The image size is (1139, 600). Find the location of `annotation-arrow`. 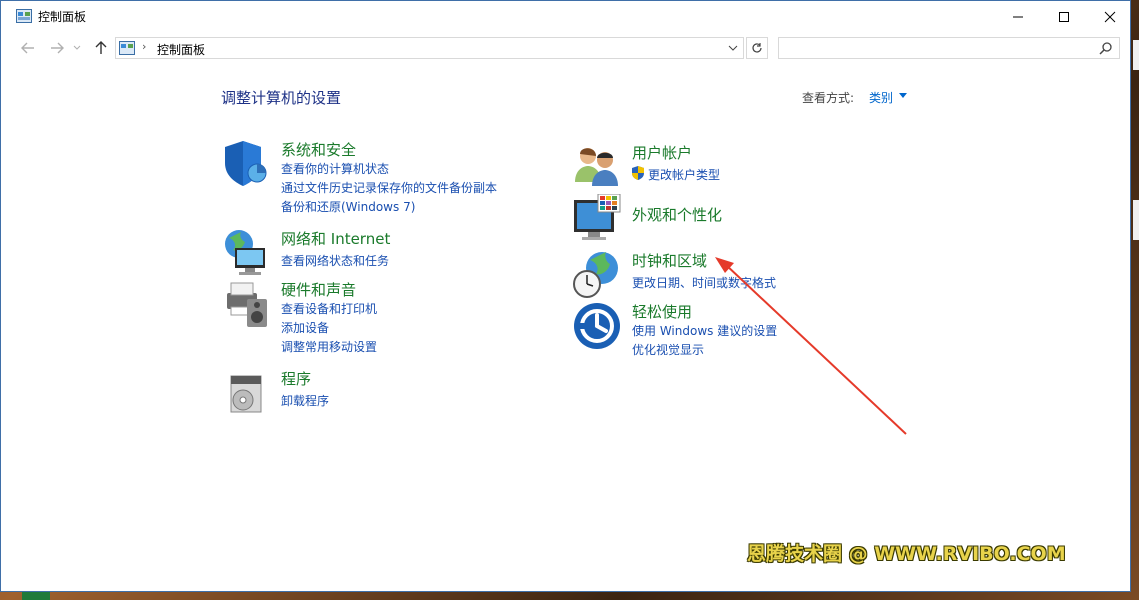

annotation-arrow is located at coordinates (811, 346).